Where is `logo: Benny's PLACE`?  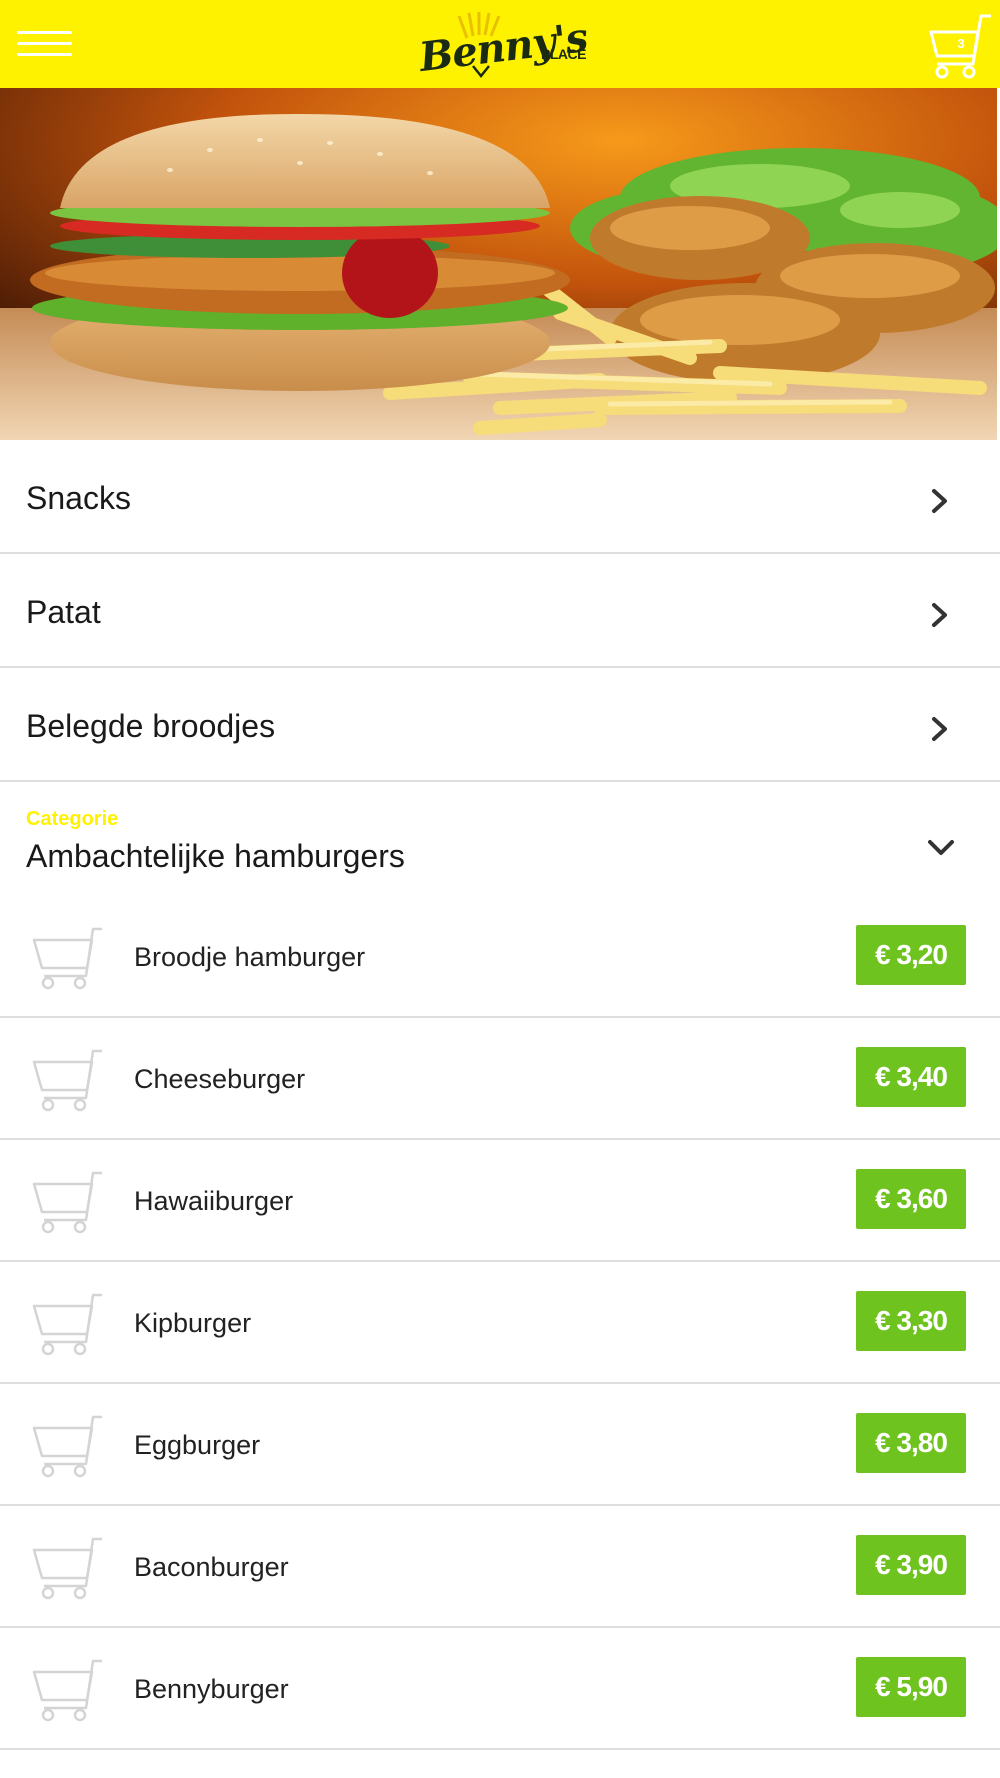 logo: Benny's PLACE is located at coordinates (502, 45).